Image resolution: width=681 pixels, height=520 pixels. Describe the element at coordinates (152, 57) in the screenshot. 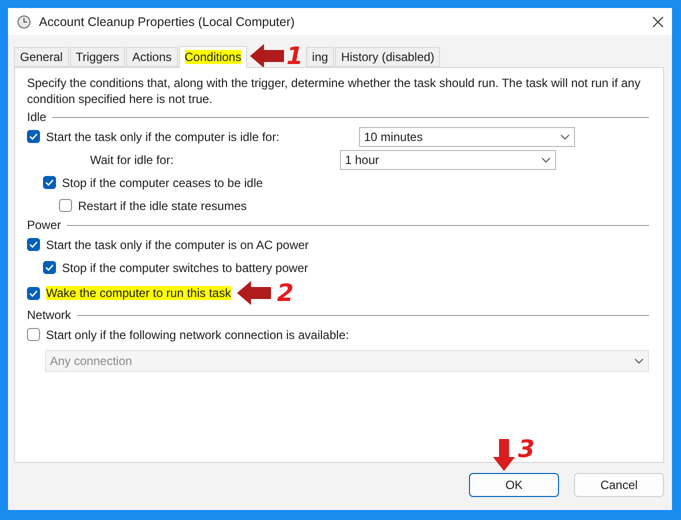

I see `tab: Actions` at that location.